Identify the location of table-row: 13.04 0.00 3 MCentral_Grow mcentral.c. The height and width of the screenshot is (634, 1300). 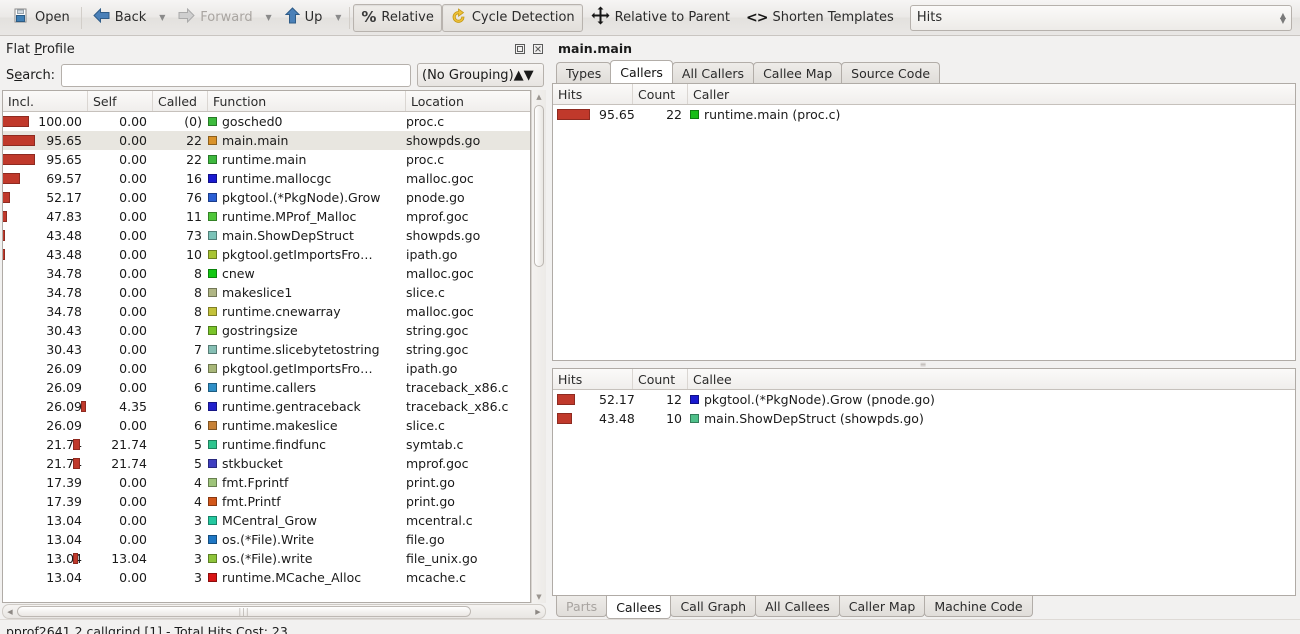
(266, 520).